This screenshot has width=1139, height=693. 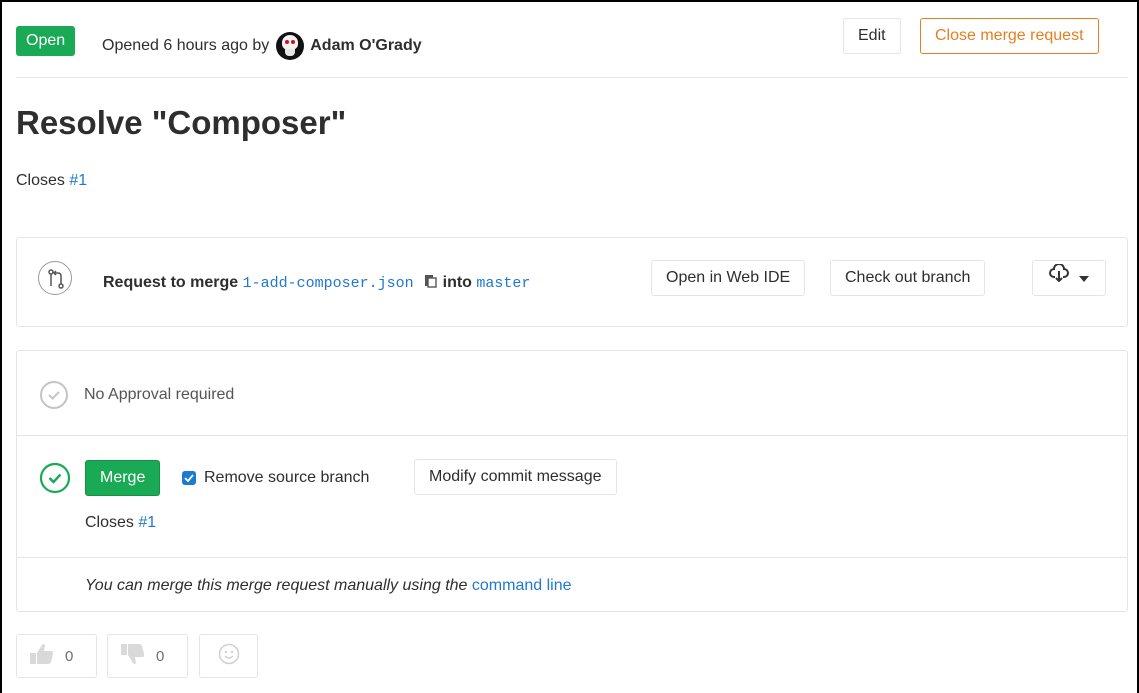 What do you see at coordinates (69, 656) in the screenshot?
I see `thumbsup-count: 0` at bounding box center [69, 656].